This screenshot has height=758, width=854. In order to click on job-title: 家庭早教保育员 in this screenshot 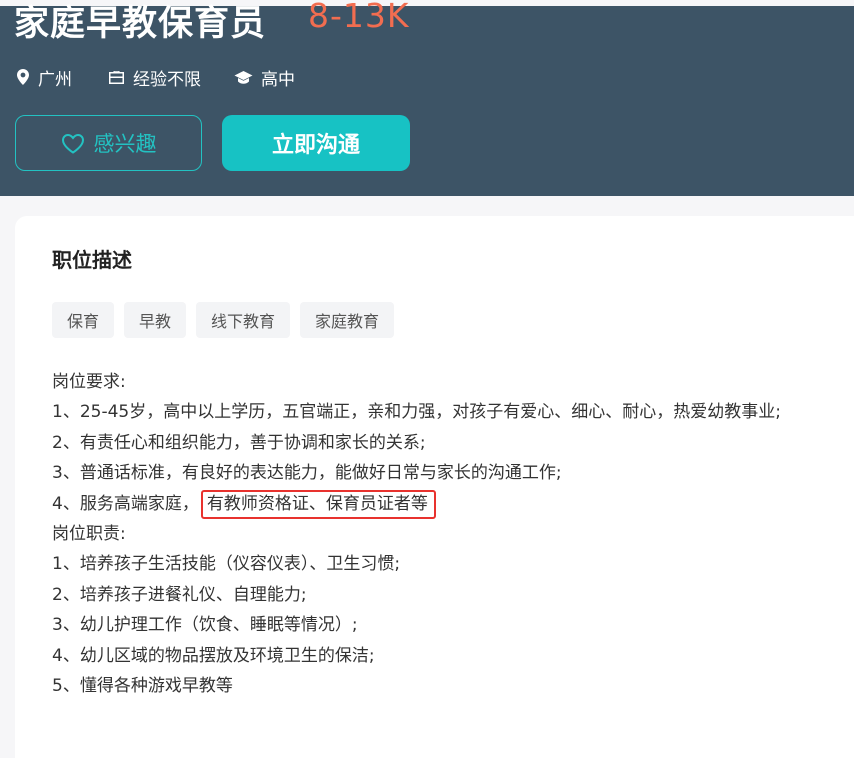, I will do `click(140, 24)`.